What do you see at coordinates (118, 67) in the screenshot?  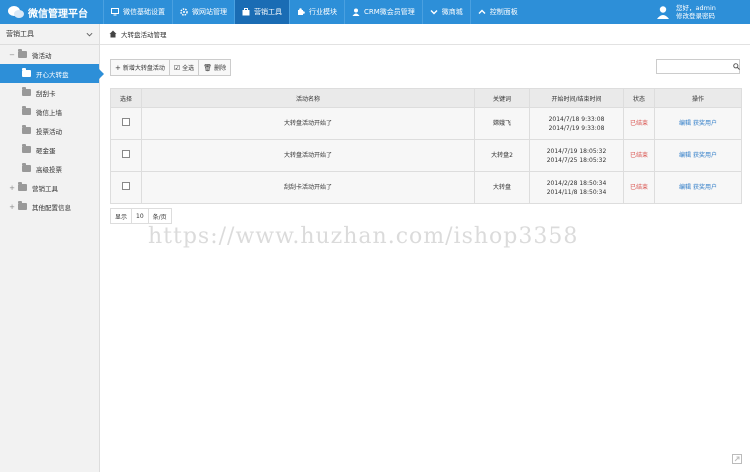 I see `plus-icon: +` at bounding box center [118, 67].